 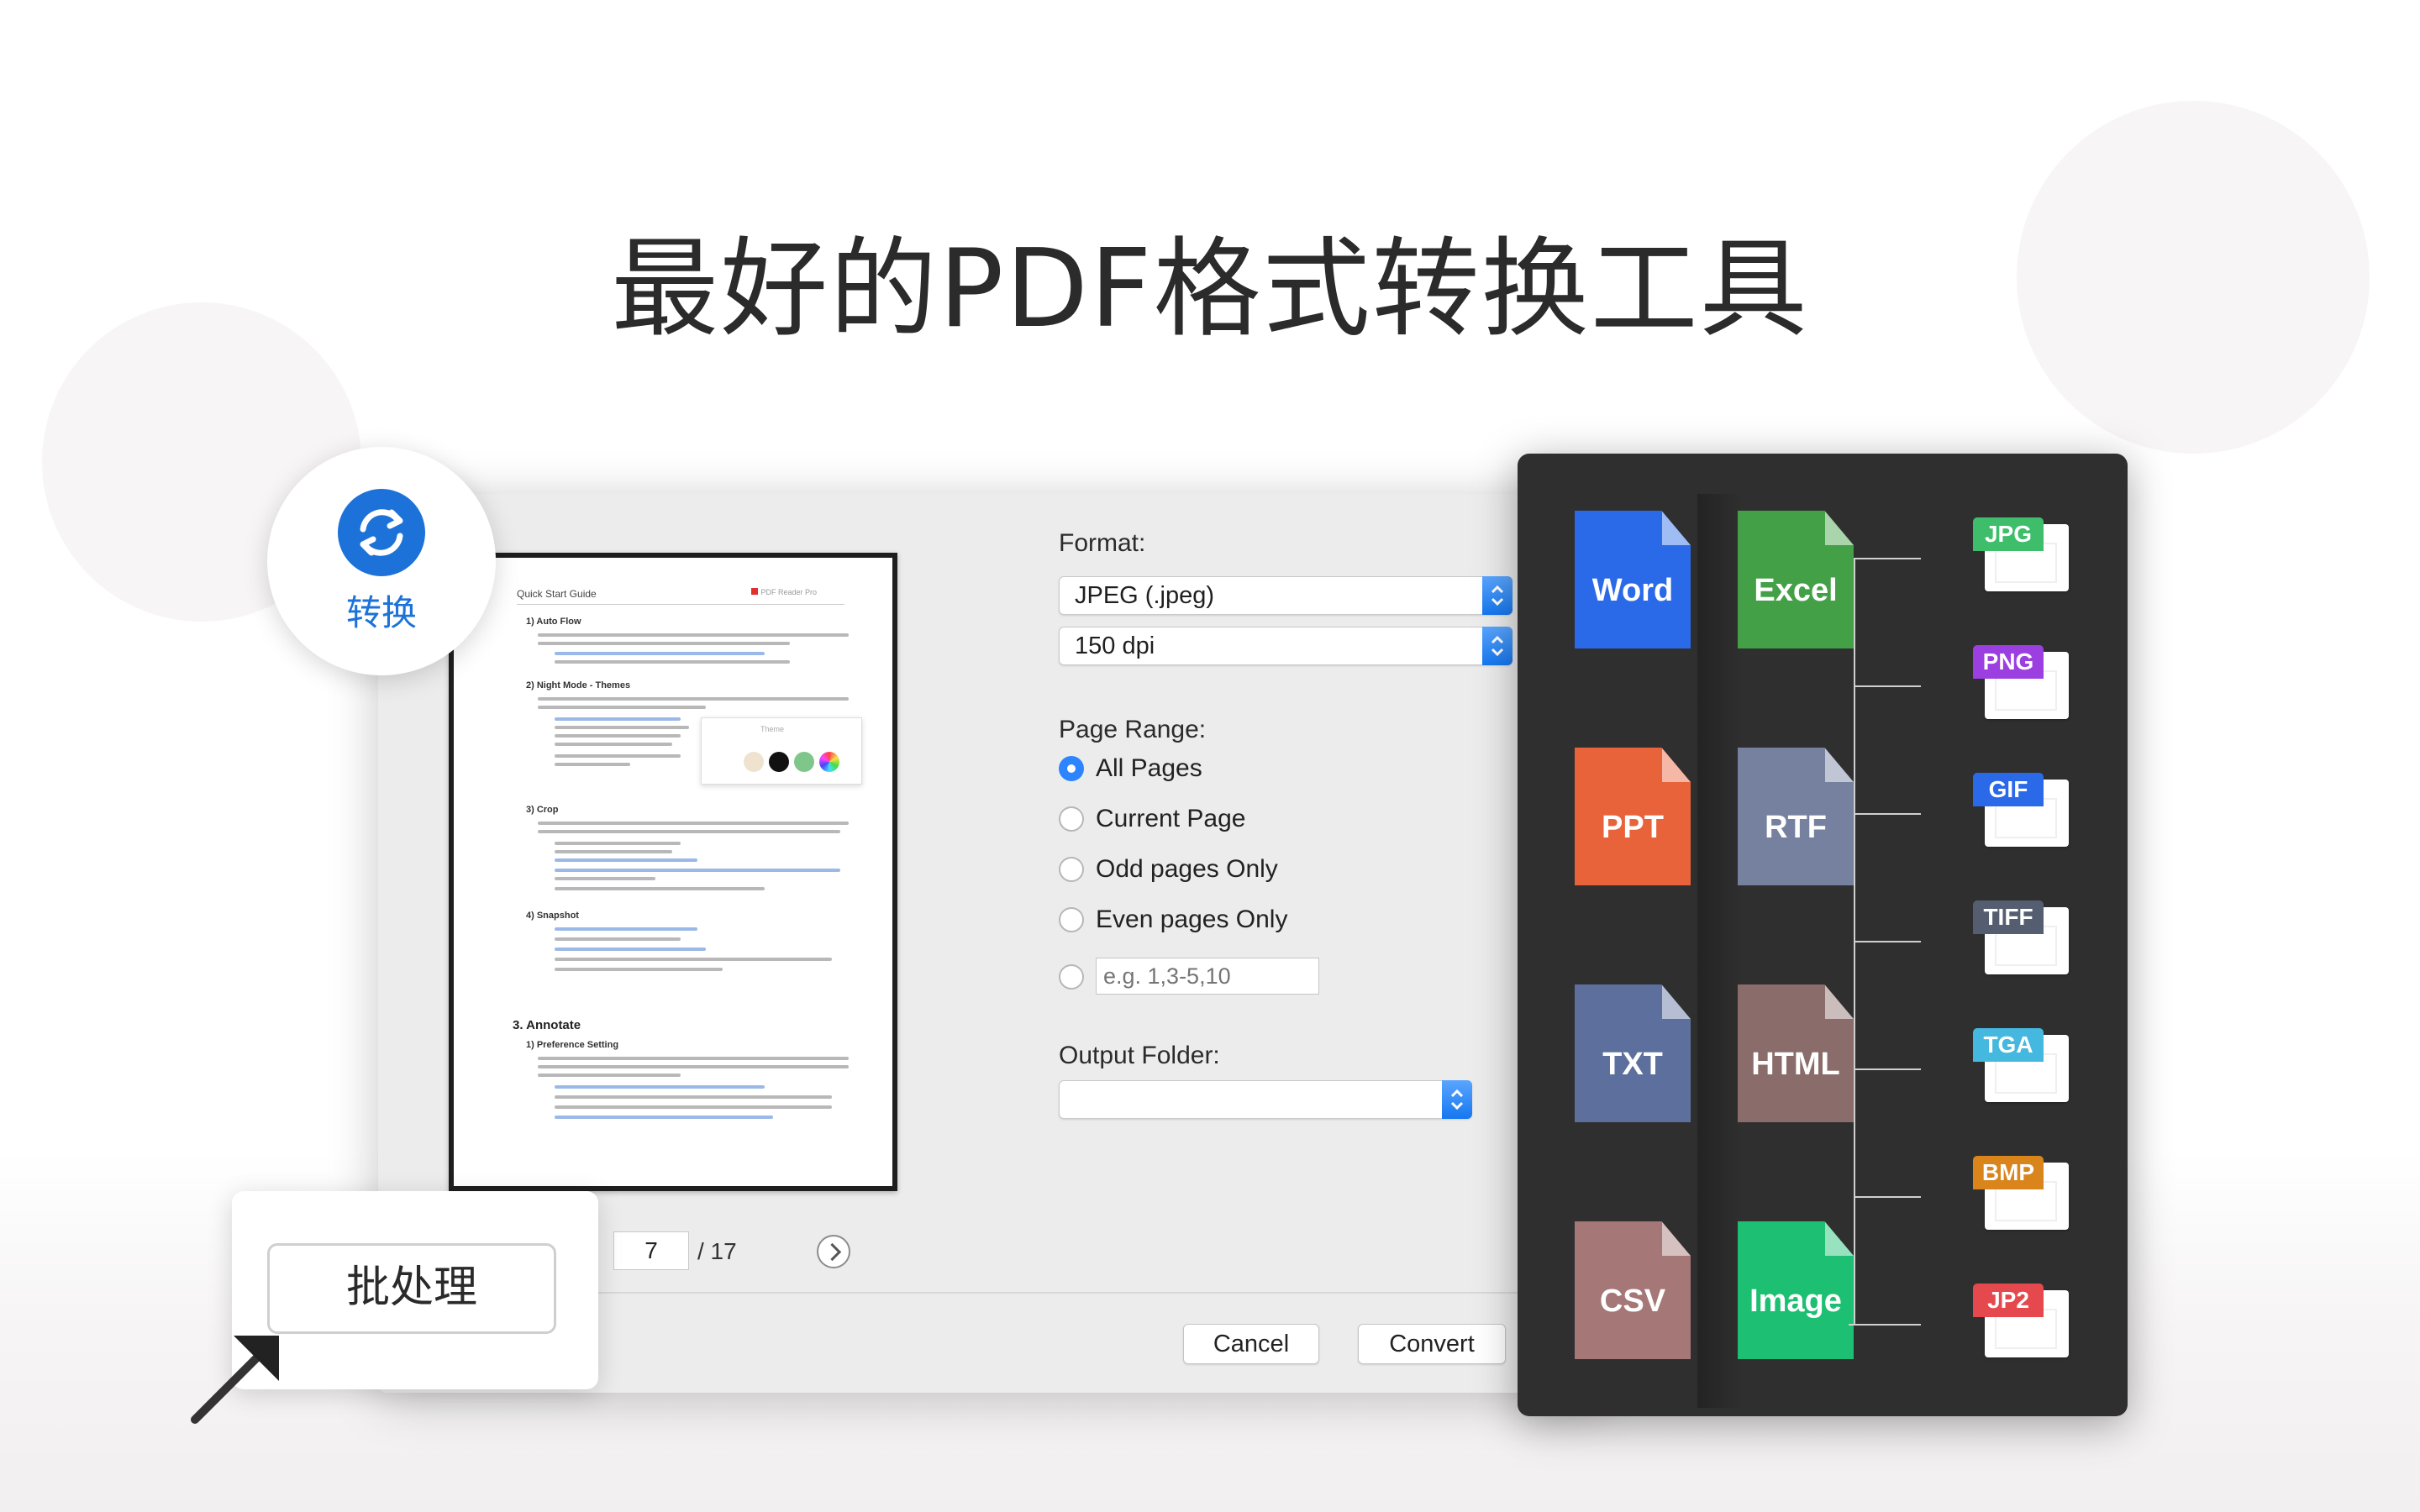 What do you see at coordinates (781, 751) in the screenshot?
I see `theme-popup: Theme` at bounding box center [781, 751].